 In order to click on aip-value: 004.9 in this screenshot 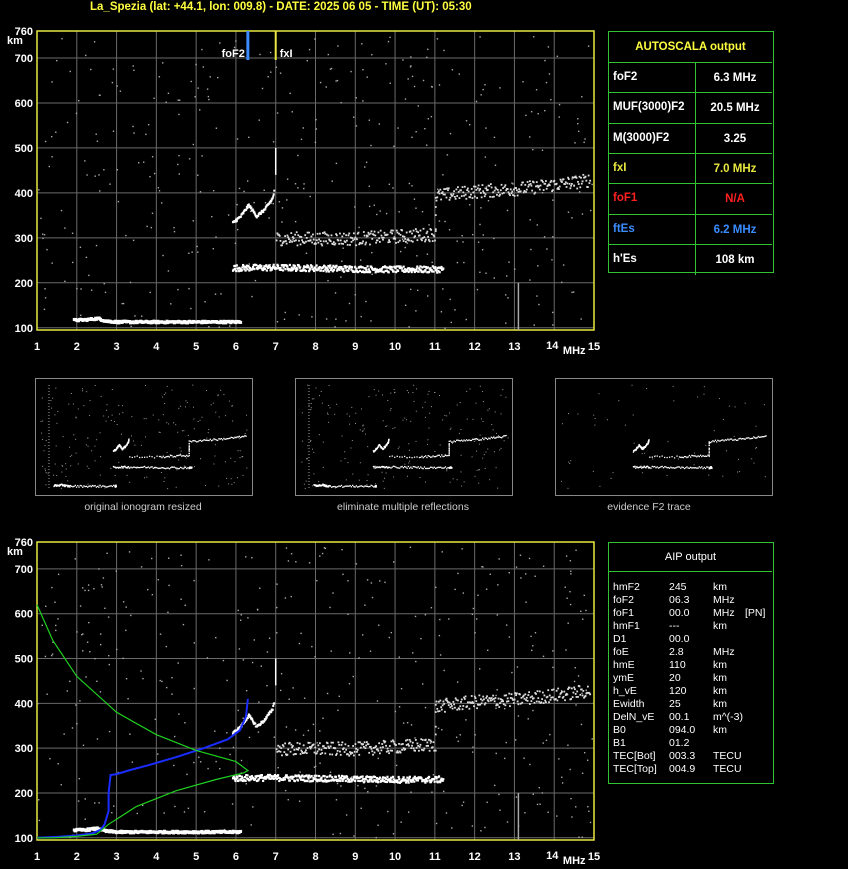, I will do `click(682, 769)`.